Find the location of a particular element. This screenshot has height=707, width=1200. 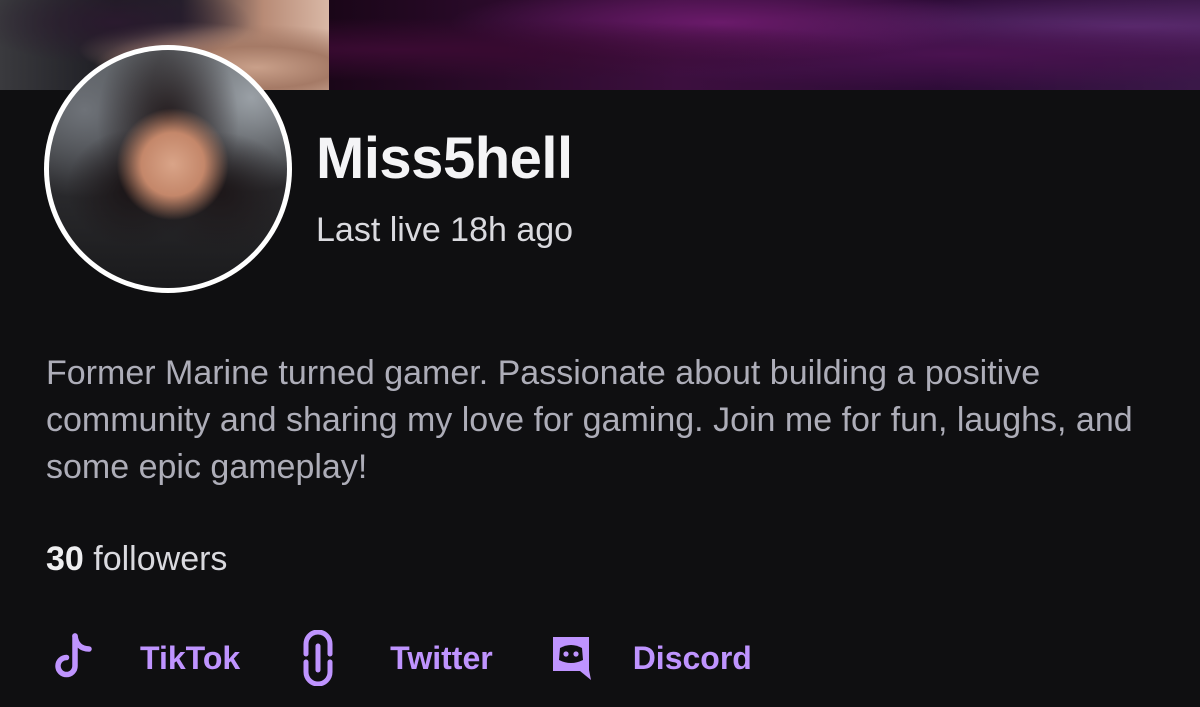

last-live-status: Last live 18h ago is located at coordinates (445, 230).